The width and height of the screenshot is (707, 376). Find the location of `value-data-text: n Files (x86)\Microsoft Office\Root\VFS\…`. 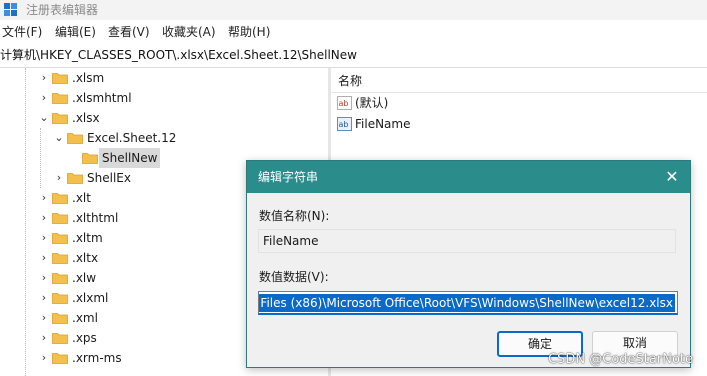

value-data-text: n Files (x86)\Microsoft Office\Root\VFS\… is located at coordinates (467, 303).